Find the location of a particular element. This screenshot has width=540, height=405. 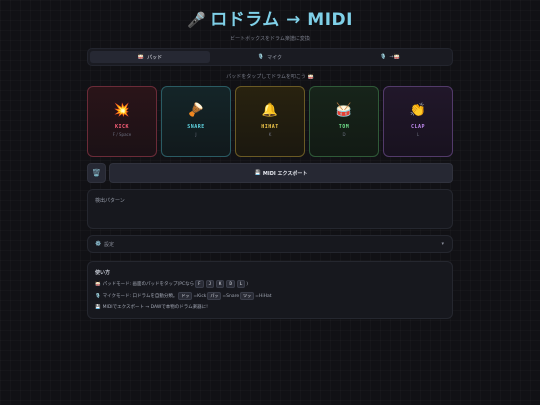

how-to-text-end: ) is located at coordinates (247, 284).